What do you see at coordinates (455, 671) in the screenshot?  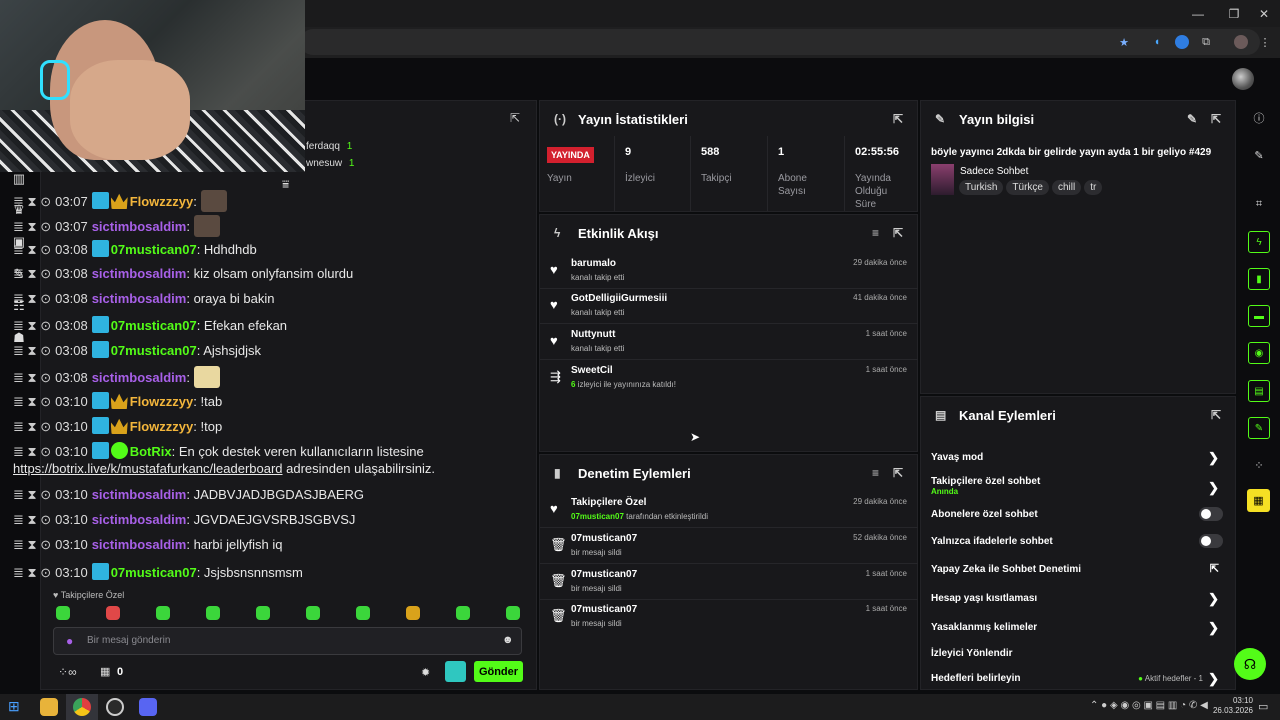 I see `bot-shortcut-icon` at bounding box center [455, 671].